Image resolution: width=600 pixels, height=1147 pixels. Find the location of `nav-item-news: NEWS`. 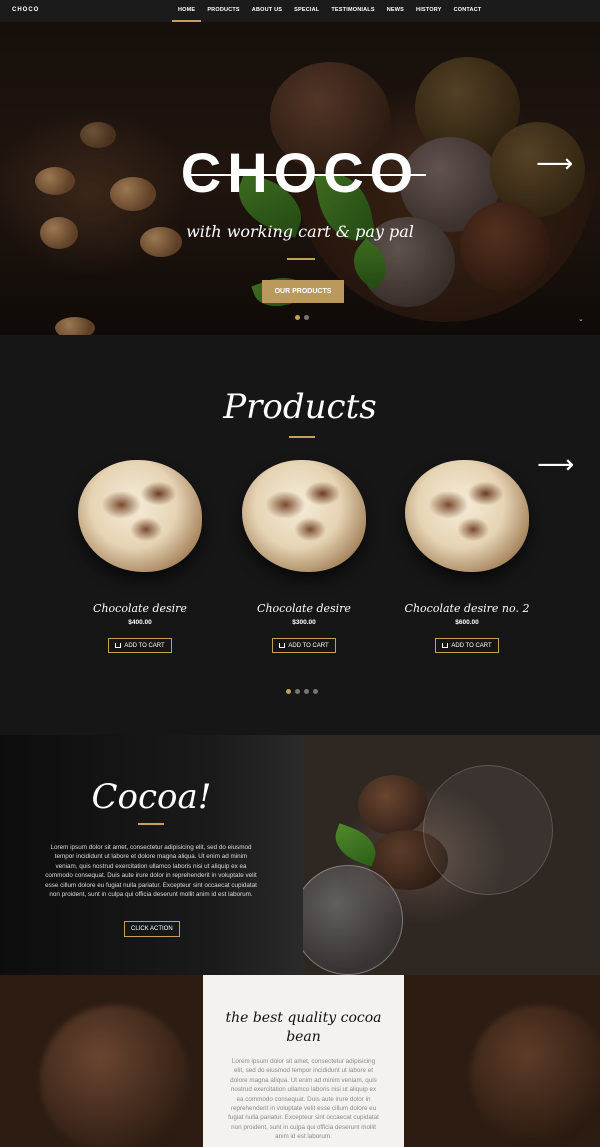

nav-item-news: NEWS is located at coordinates (395, 11).